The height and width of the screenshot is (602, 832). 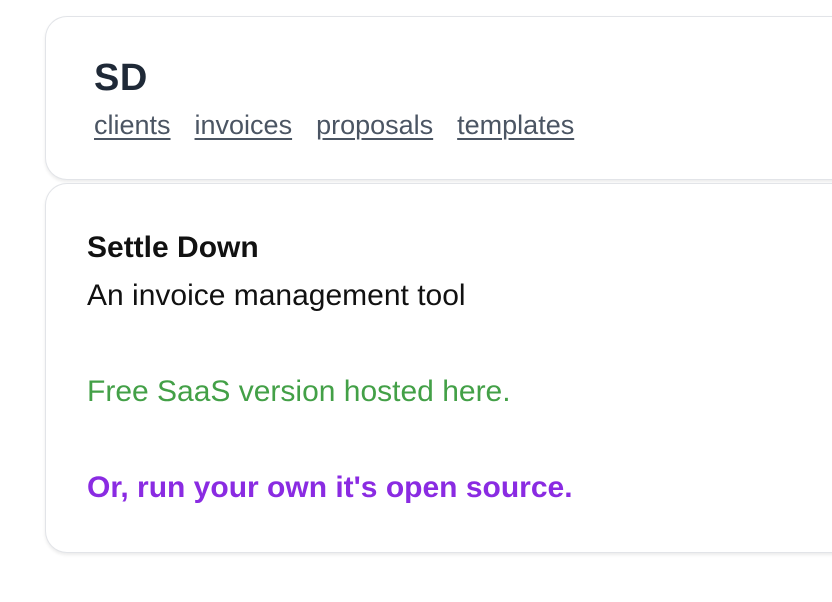 I want to click on main-nav: clients invoices proposals templates, so click(x=334, y=125).